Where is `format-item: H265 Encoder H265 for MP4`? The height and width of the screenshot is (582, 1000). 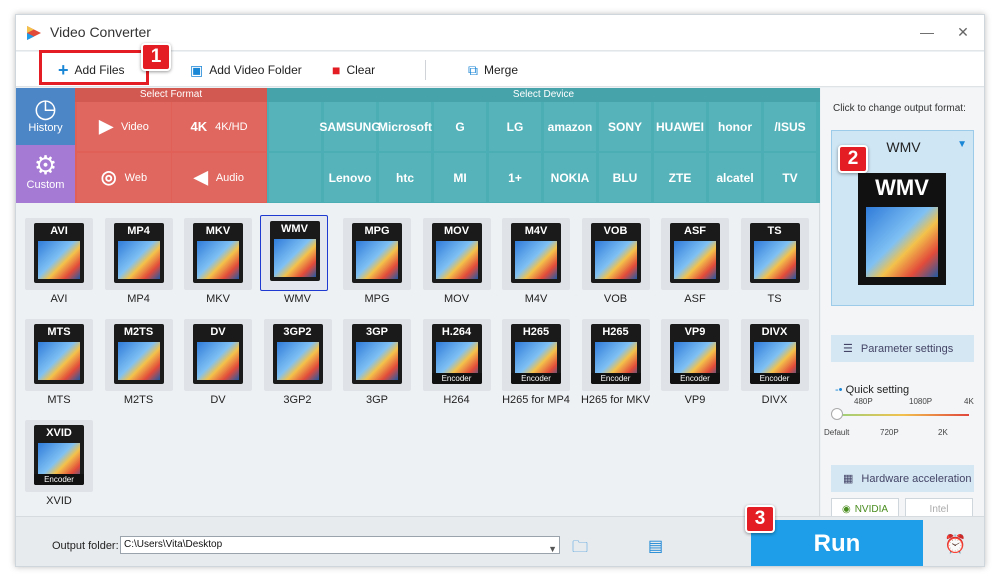
format-item: H265 Encoder H265 for MP4 is located at coordinates (533, 361).